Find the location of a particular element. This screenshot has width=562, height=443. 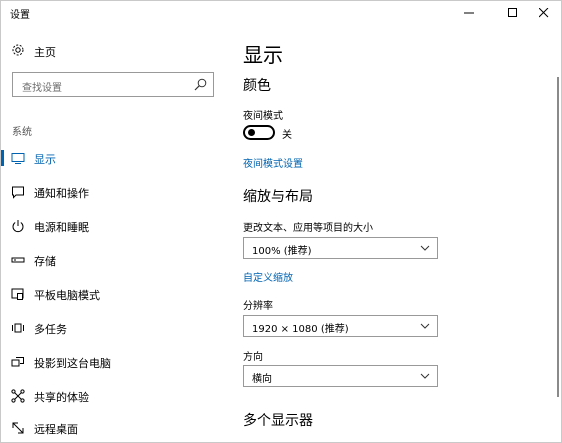

night-mode-label: 夜间模式 is located at coordinates (263, 116).